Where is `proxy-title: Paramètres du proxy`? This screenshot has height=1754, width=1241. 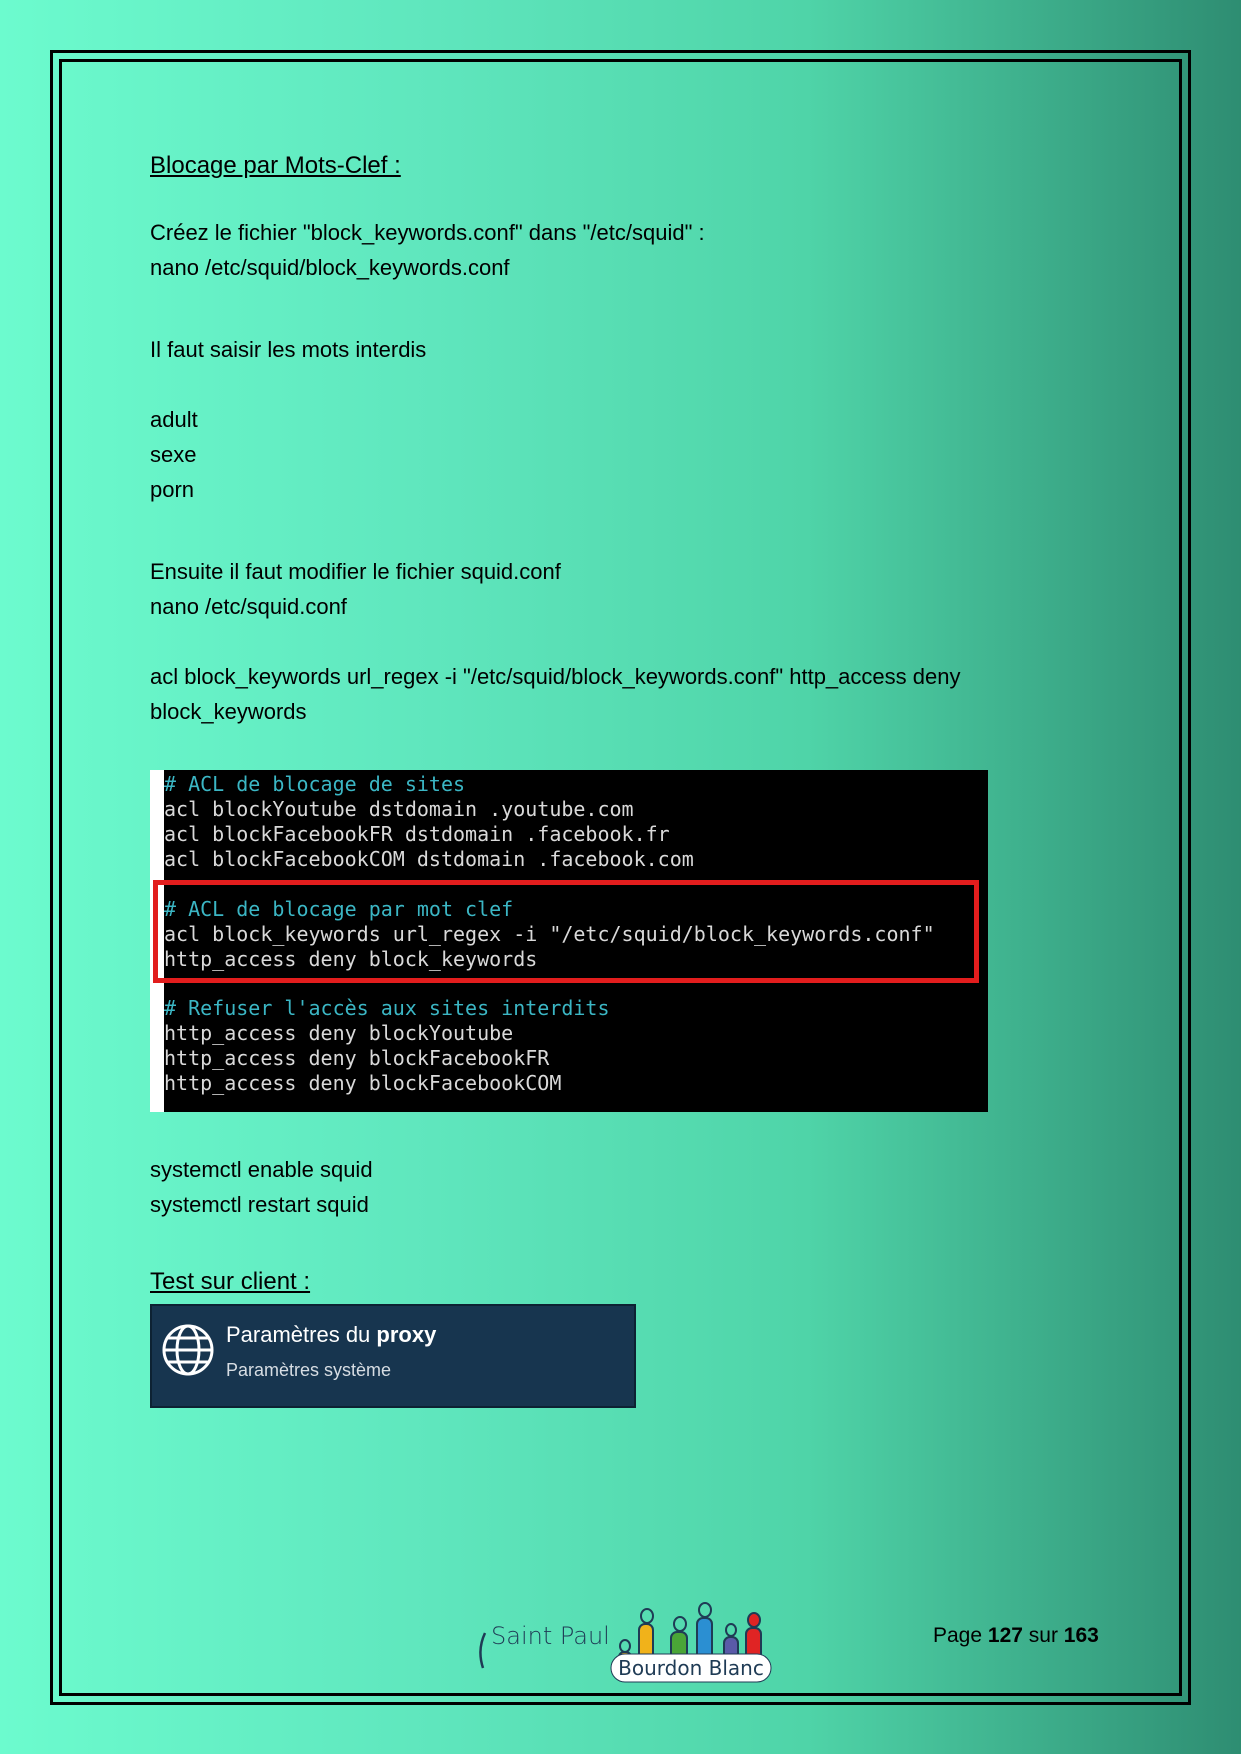 proxy-title: Paramètres du proxy is located at coordinates (331, 1334).